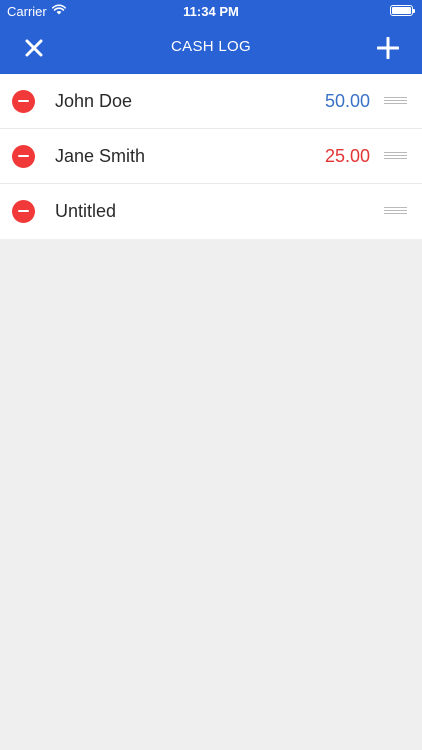 This screenshot has height=750, width=422. Describe the element at coordinates (347, 101) in the screenshot. I see `entry-amount: 50.00` at that location.